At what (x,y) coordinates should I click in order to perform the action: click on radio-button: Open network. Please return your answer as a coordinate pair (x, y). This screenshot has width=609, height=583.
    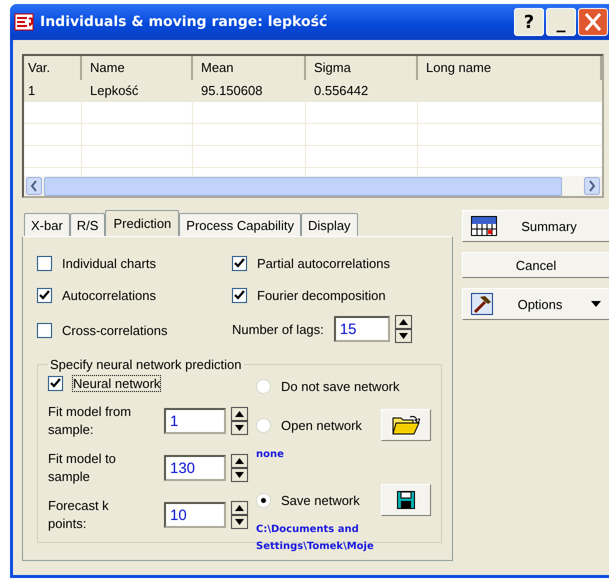
    Looking at the image, I should click on (309, 425).